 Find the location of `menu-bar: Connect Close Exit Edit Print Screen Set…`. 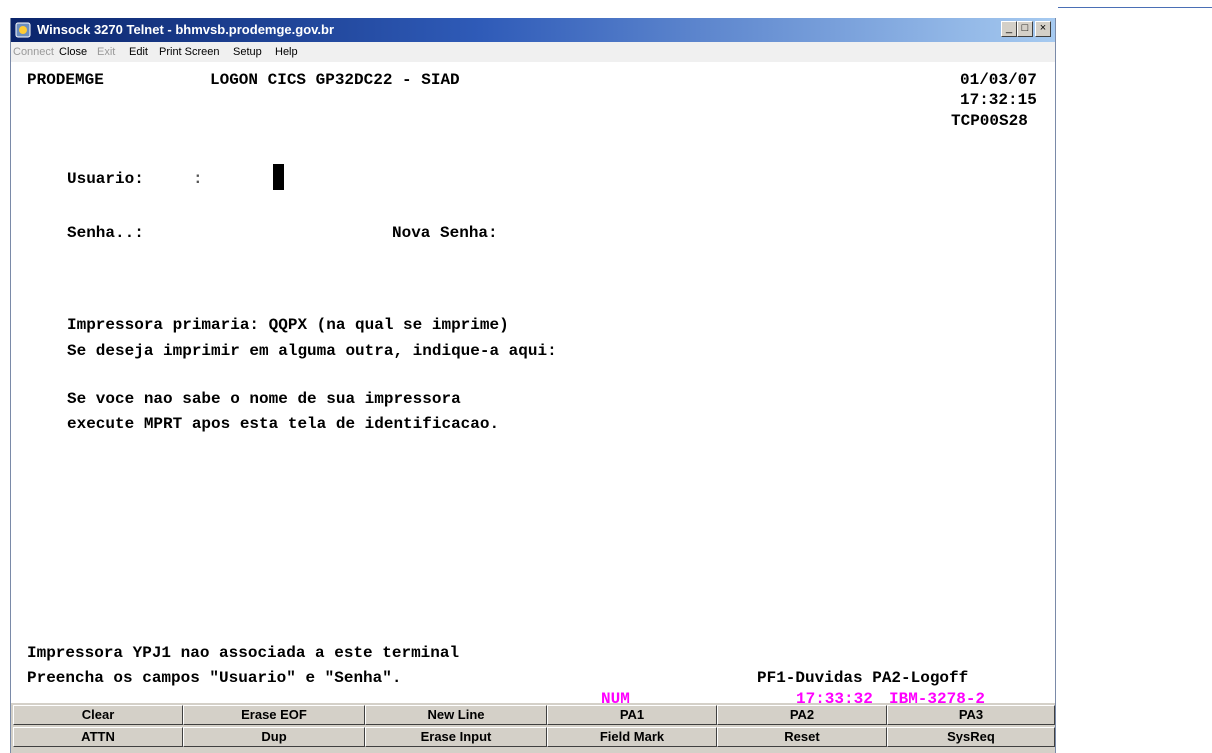

menu-bar: Connect Close Exit Edit Print Screen Set… is located at coordinates (533, 52).